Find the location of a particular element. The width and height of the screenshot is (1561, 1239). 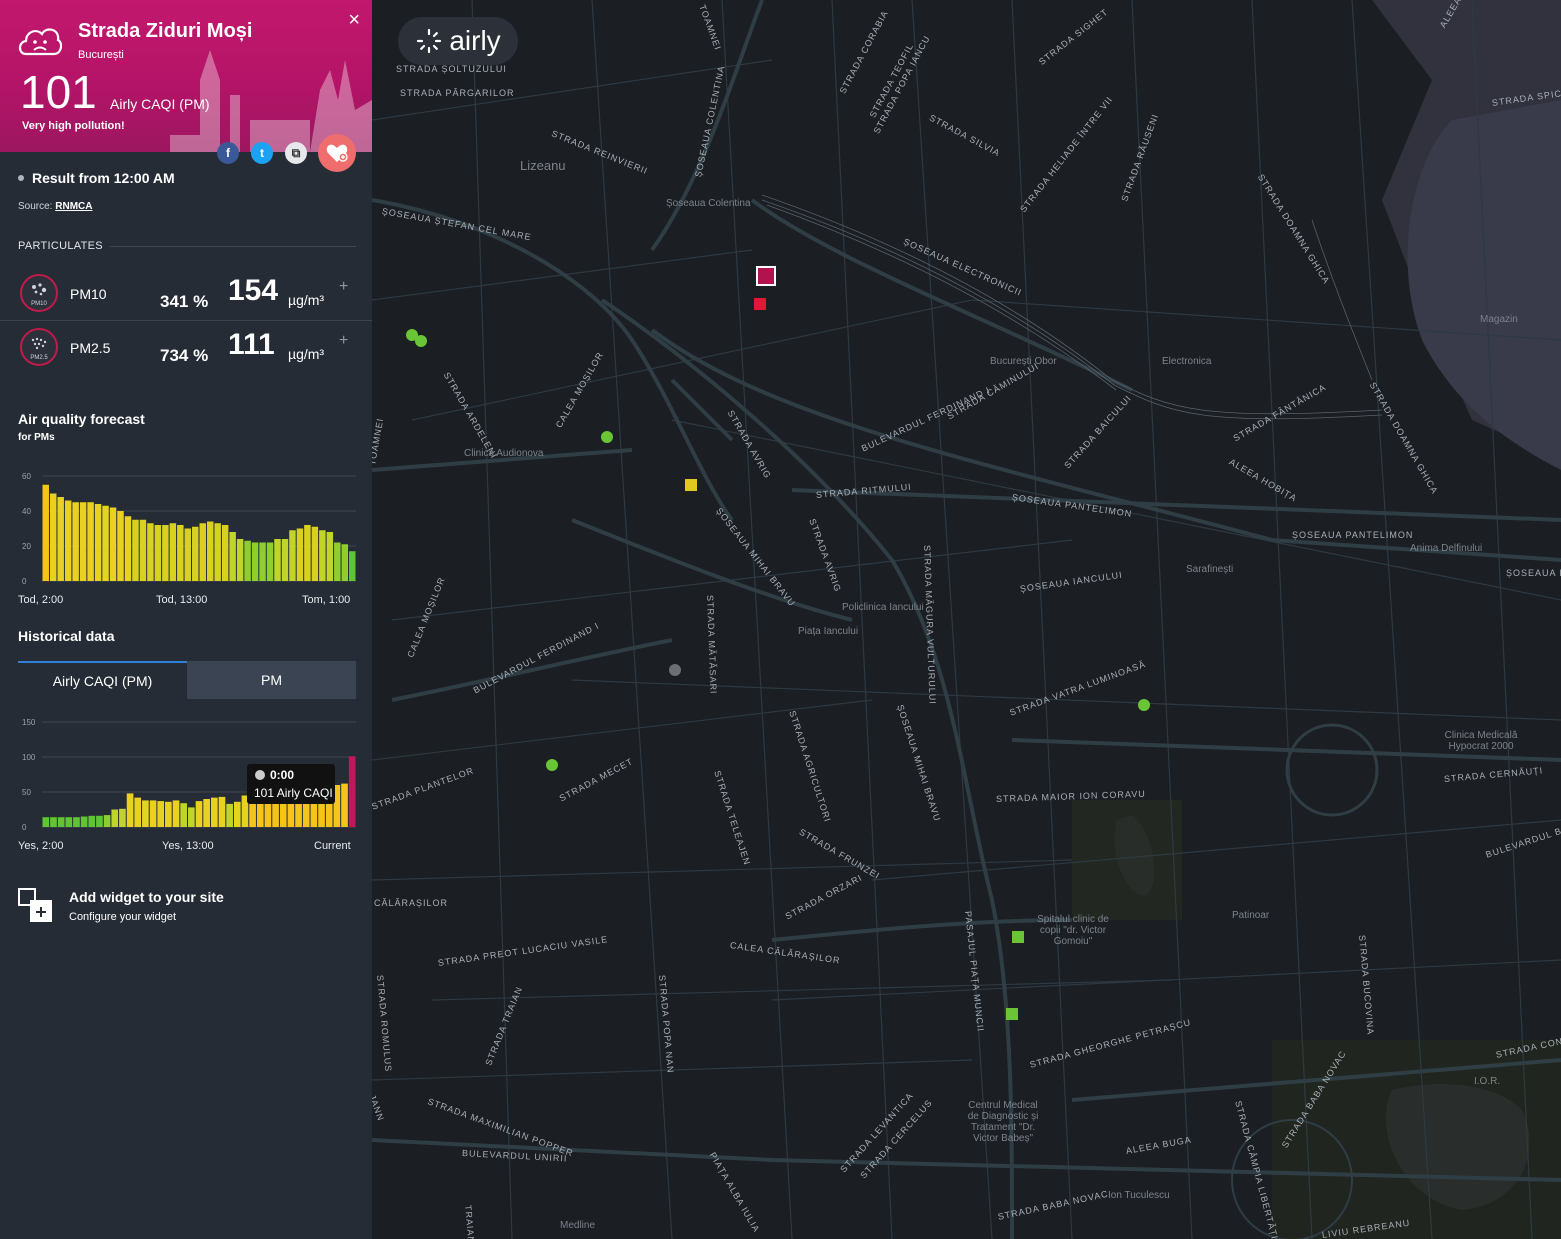

widget-subtitle: Configure your widget is located at coordinates (122, 917).